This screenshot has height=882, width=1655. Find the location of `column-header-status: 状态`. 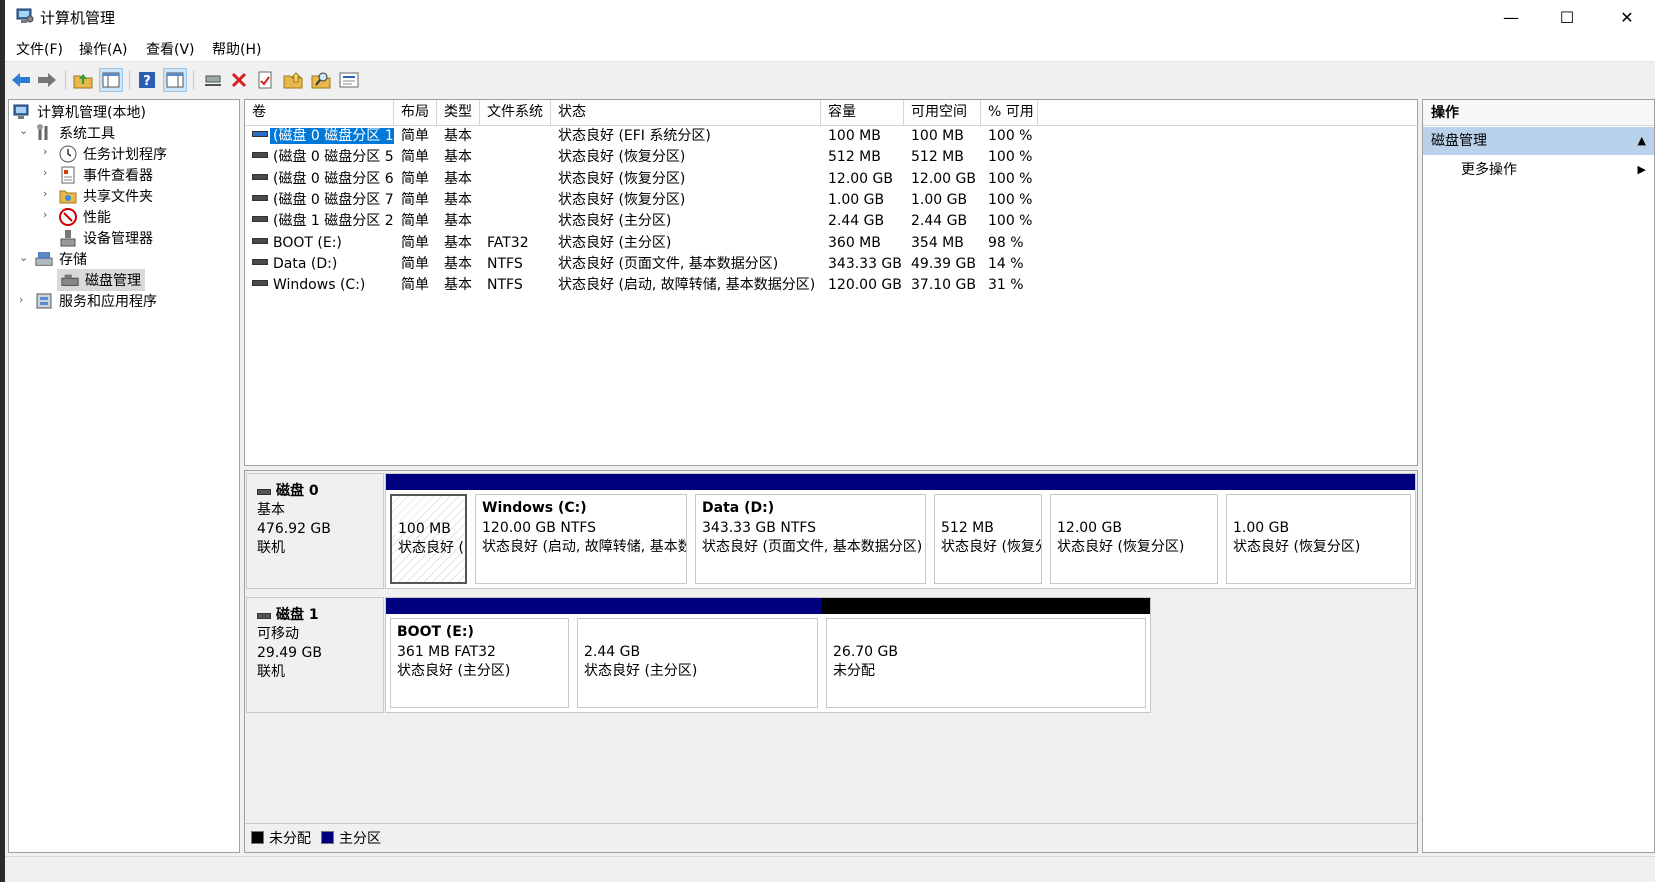

column-header-status: 状态 is located at coordinates (686, 113).